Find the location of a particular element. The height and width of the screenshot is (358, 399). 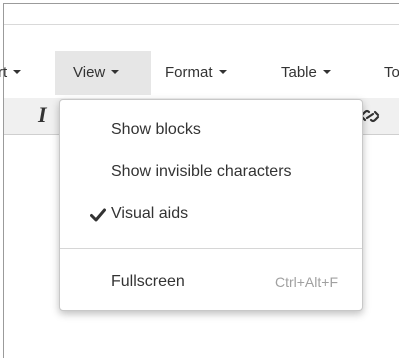

menu-format: Format is located at coordinates (196, 73).